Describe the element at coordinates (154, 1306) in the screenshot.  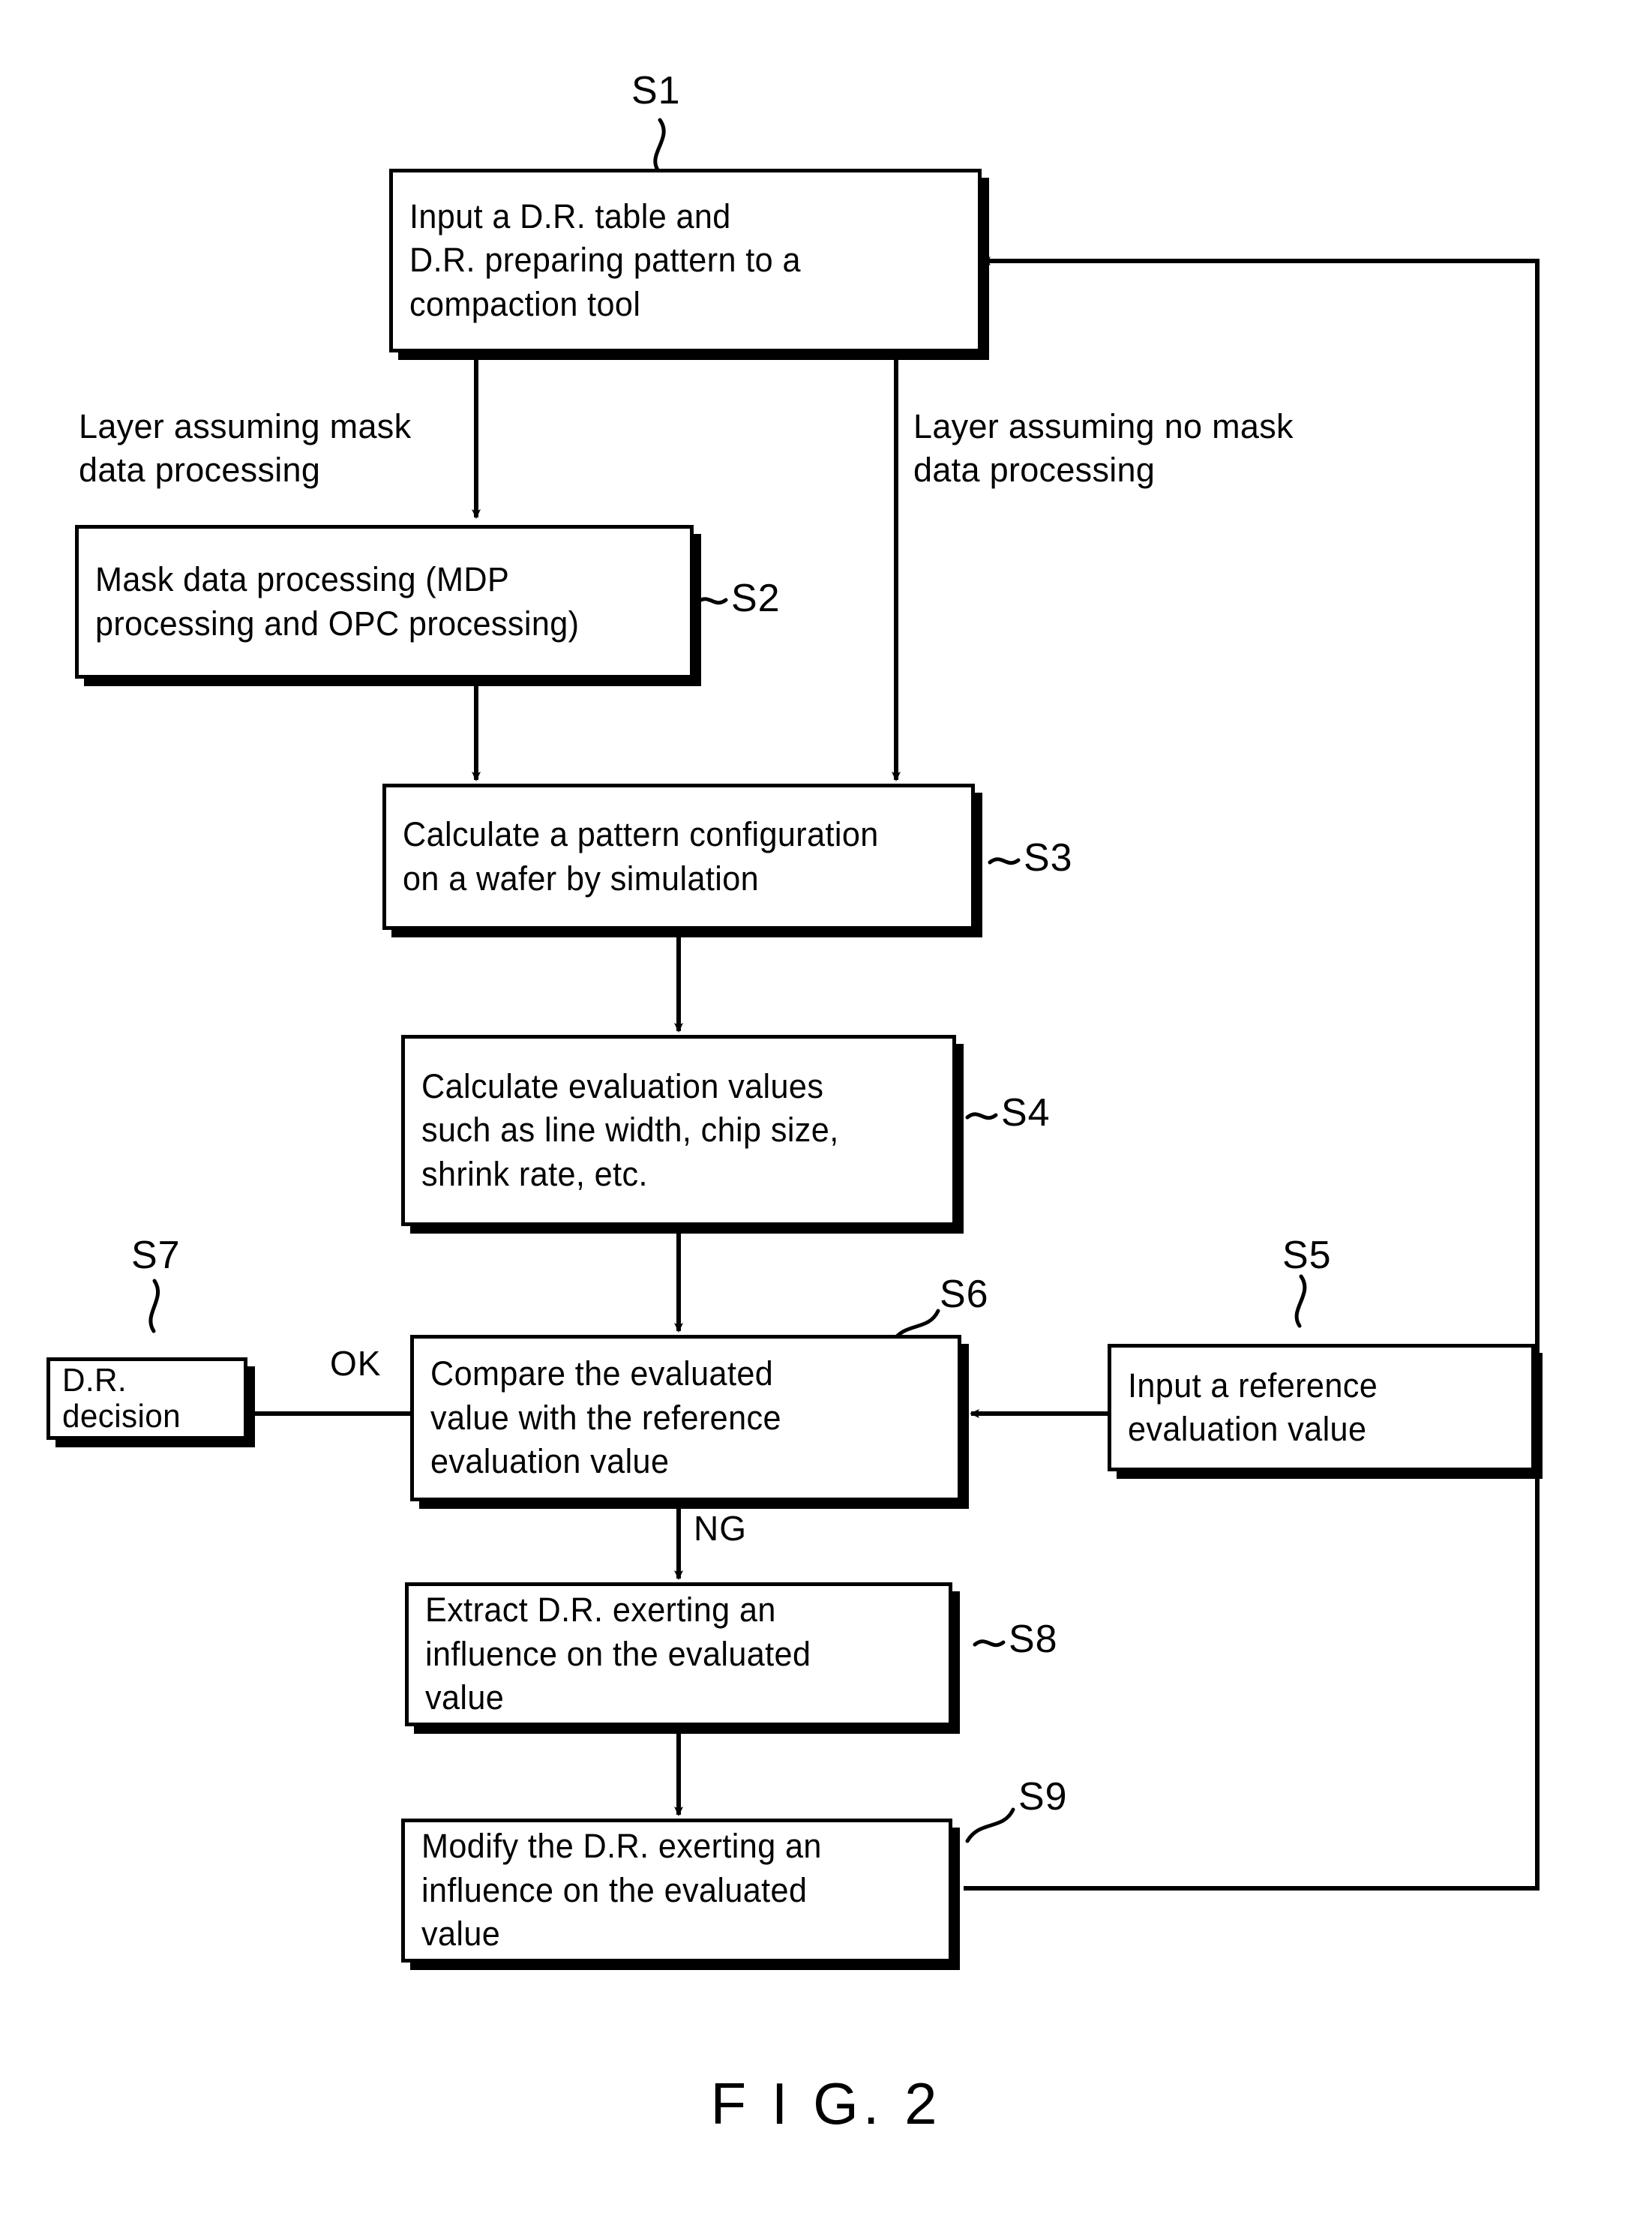
I see `leader-s7` at that location.